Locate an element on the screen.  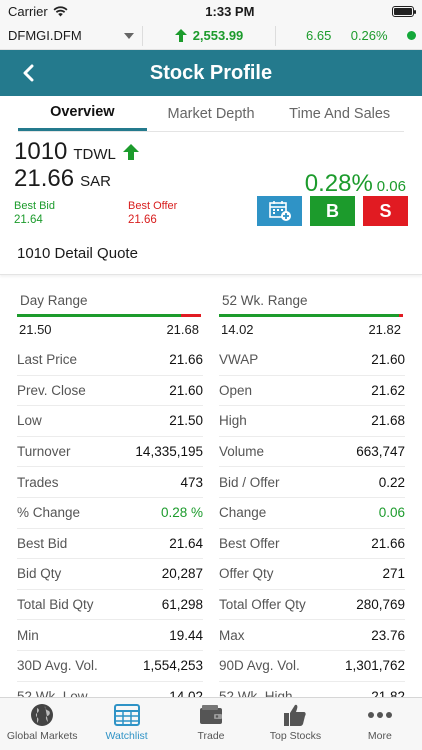
detail-row-left: 52 Wk. Low 14.02 is located at coordinates (110, 689).